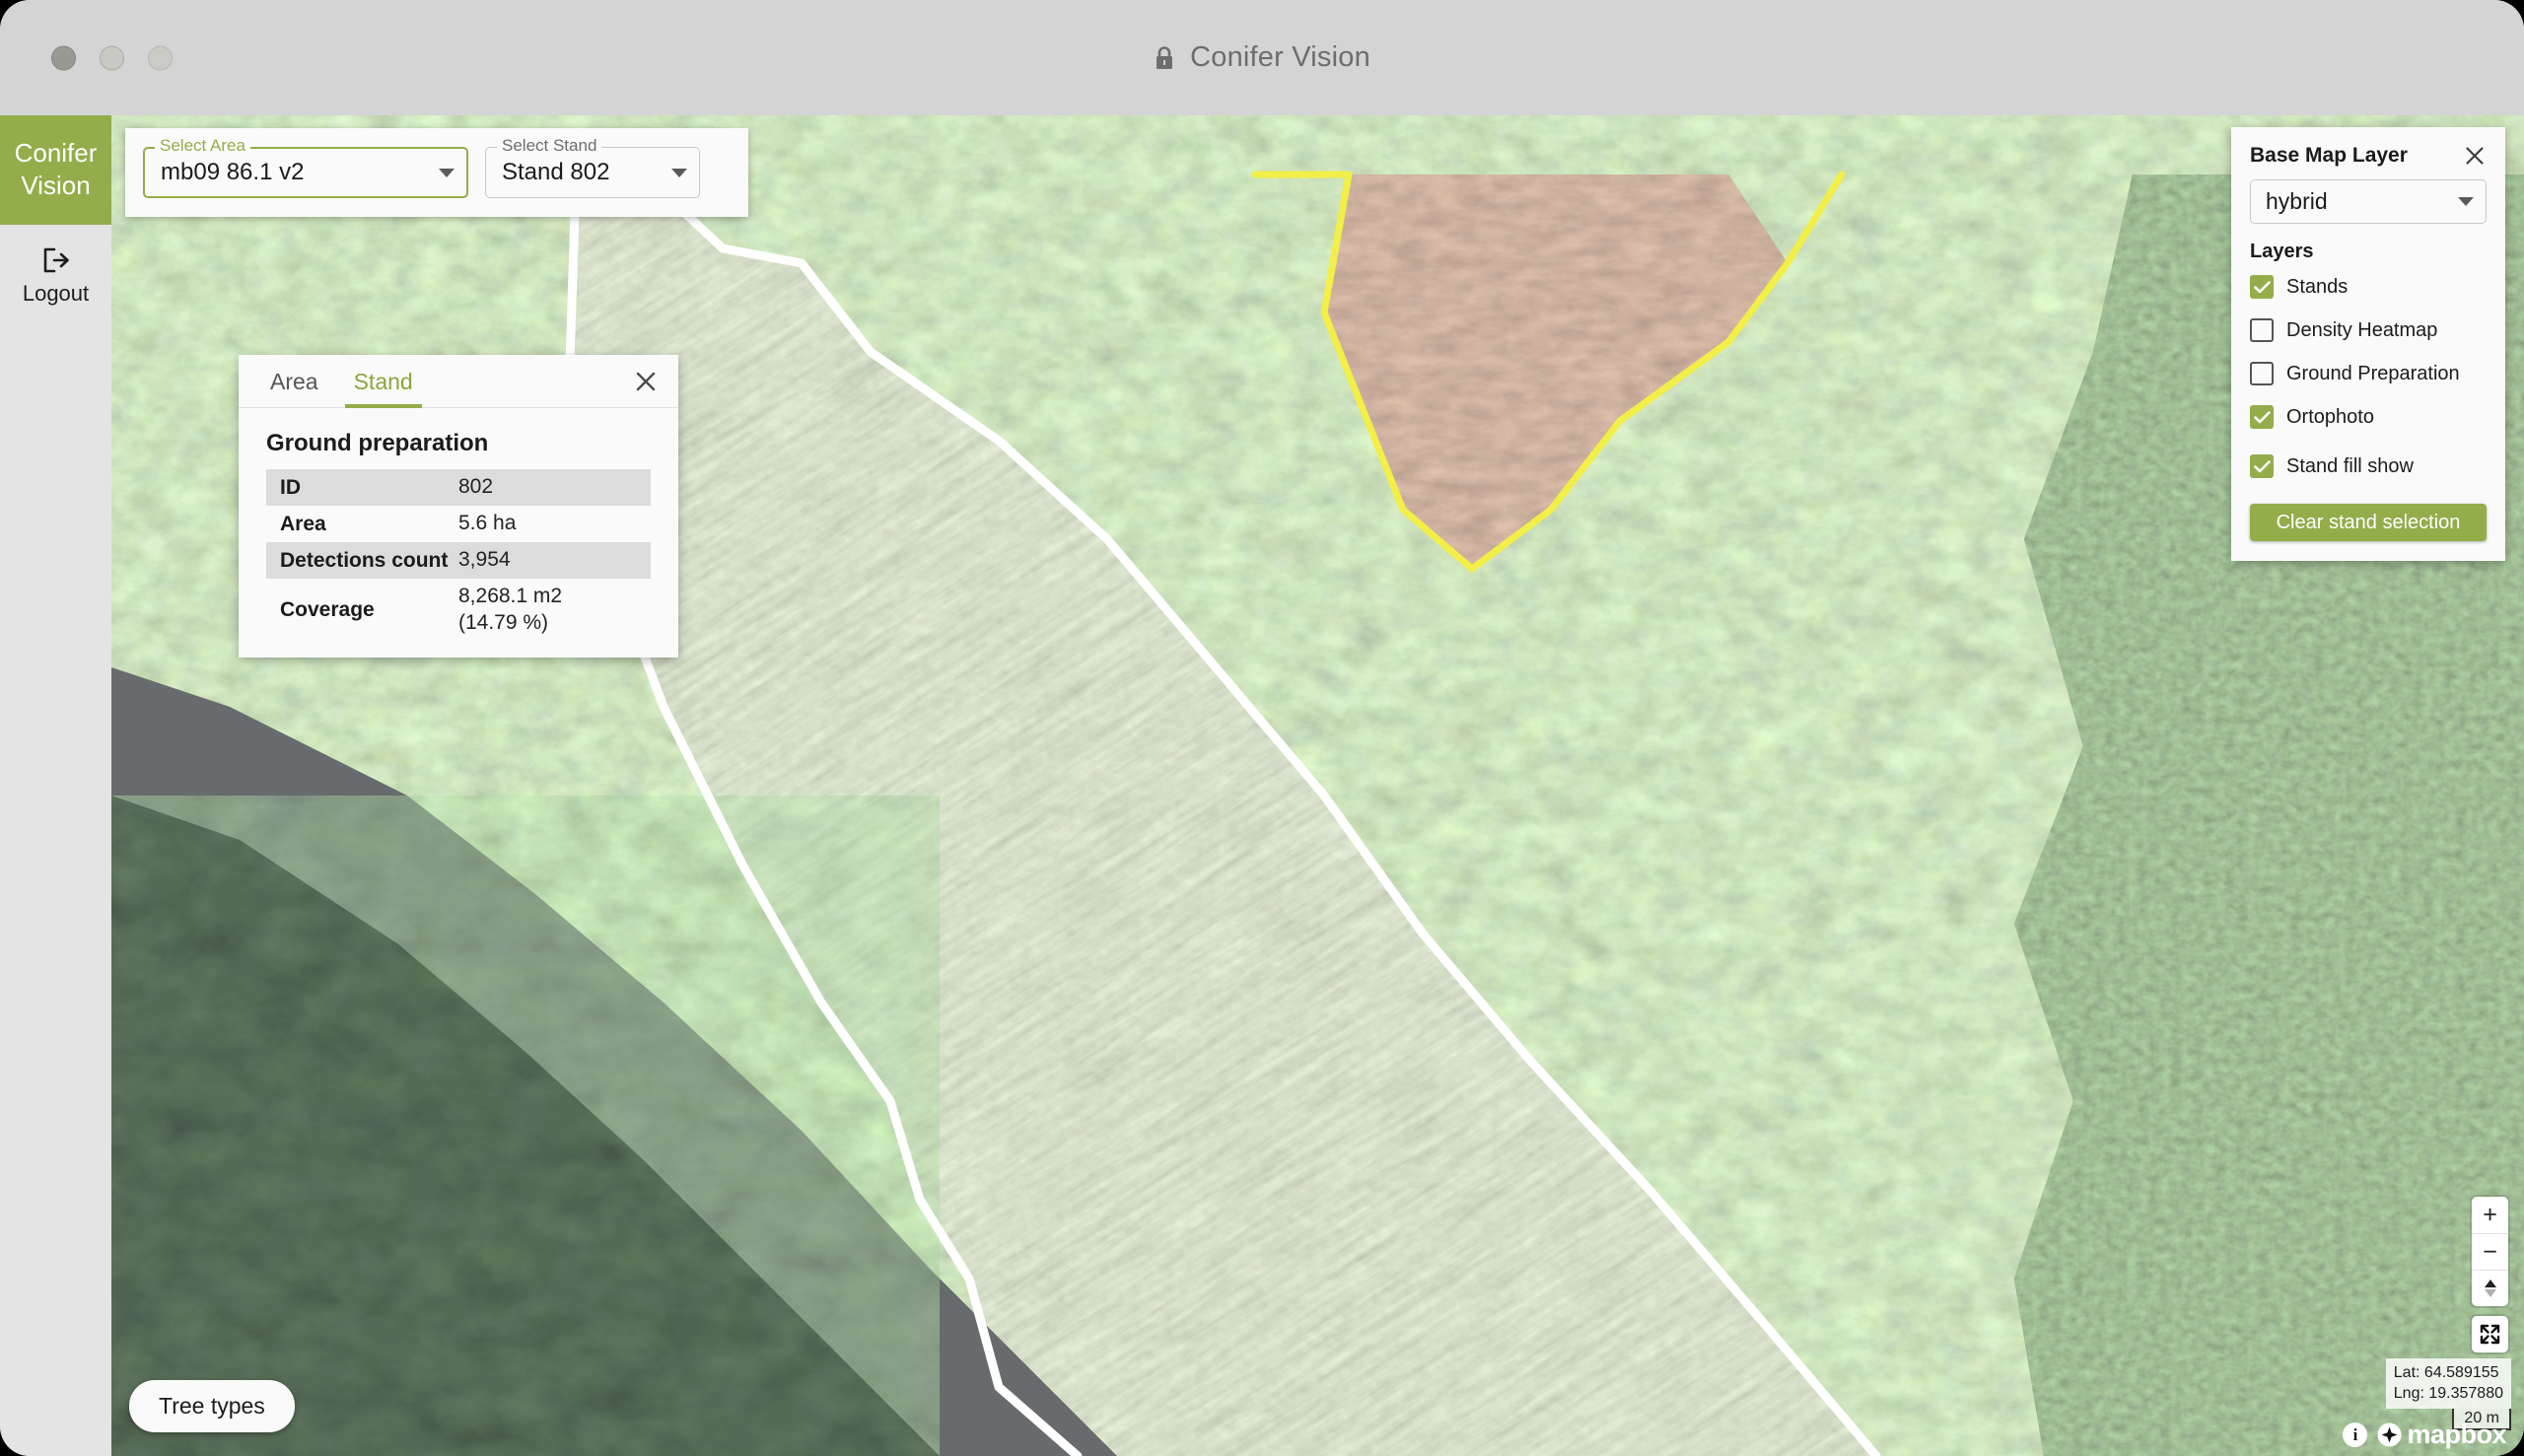 Image resolution: width=2524 pixels, height=1456 pixels. Describe the element at coordinates (203, 145) in the screenshot. I see `select-area-legend: Select Area` at that location.